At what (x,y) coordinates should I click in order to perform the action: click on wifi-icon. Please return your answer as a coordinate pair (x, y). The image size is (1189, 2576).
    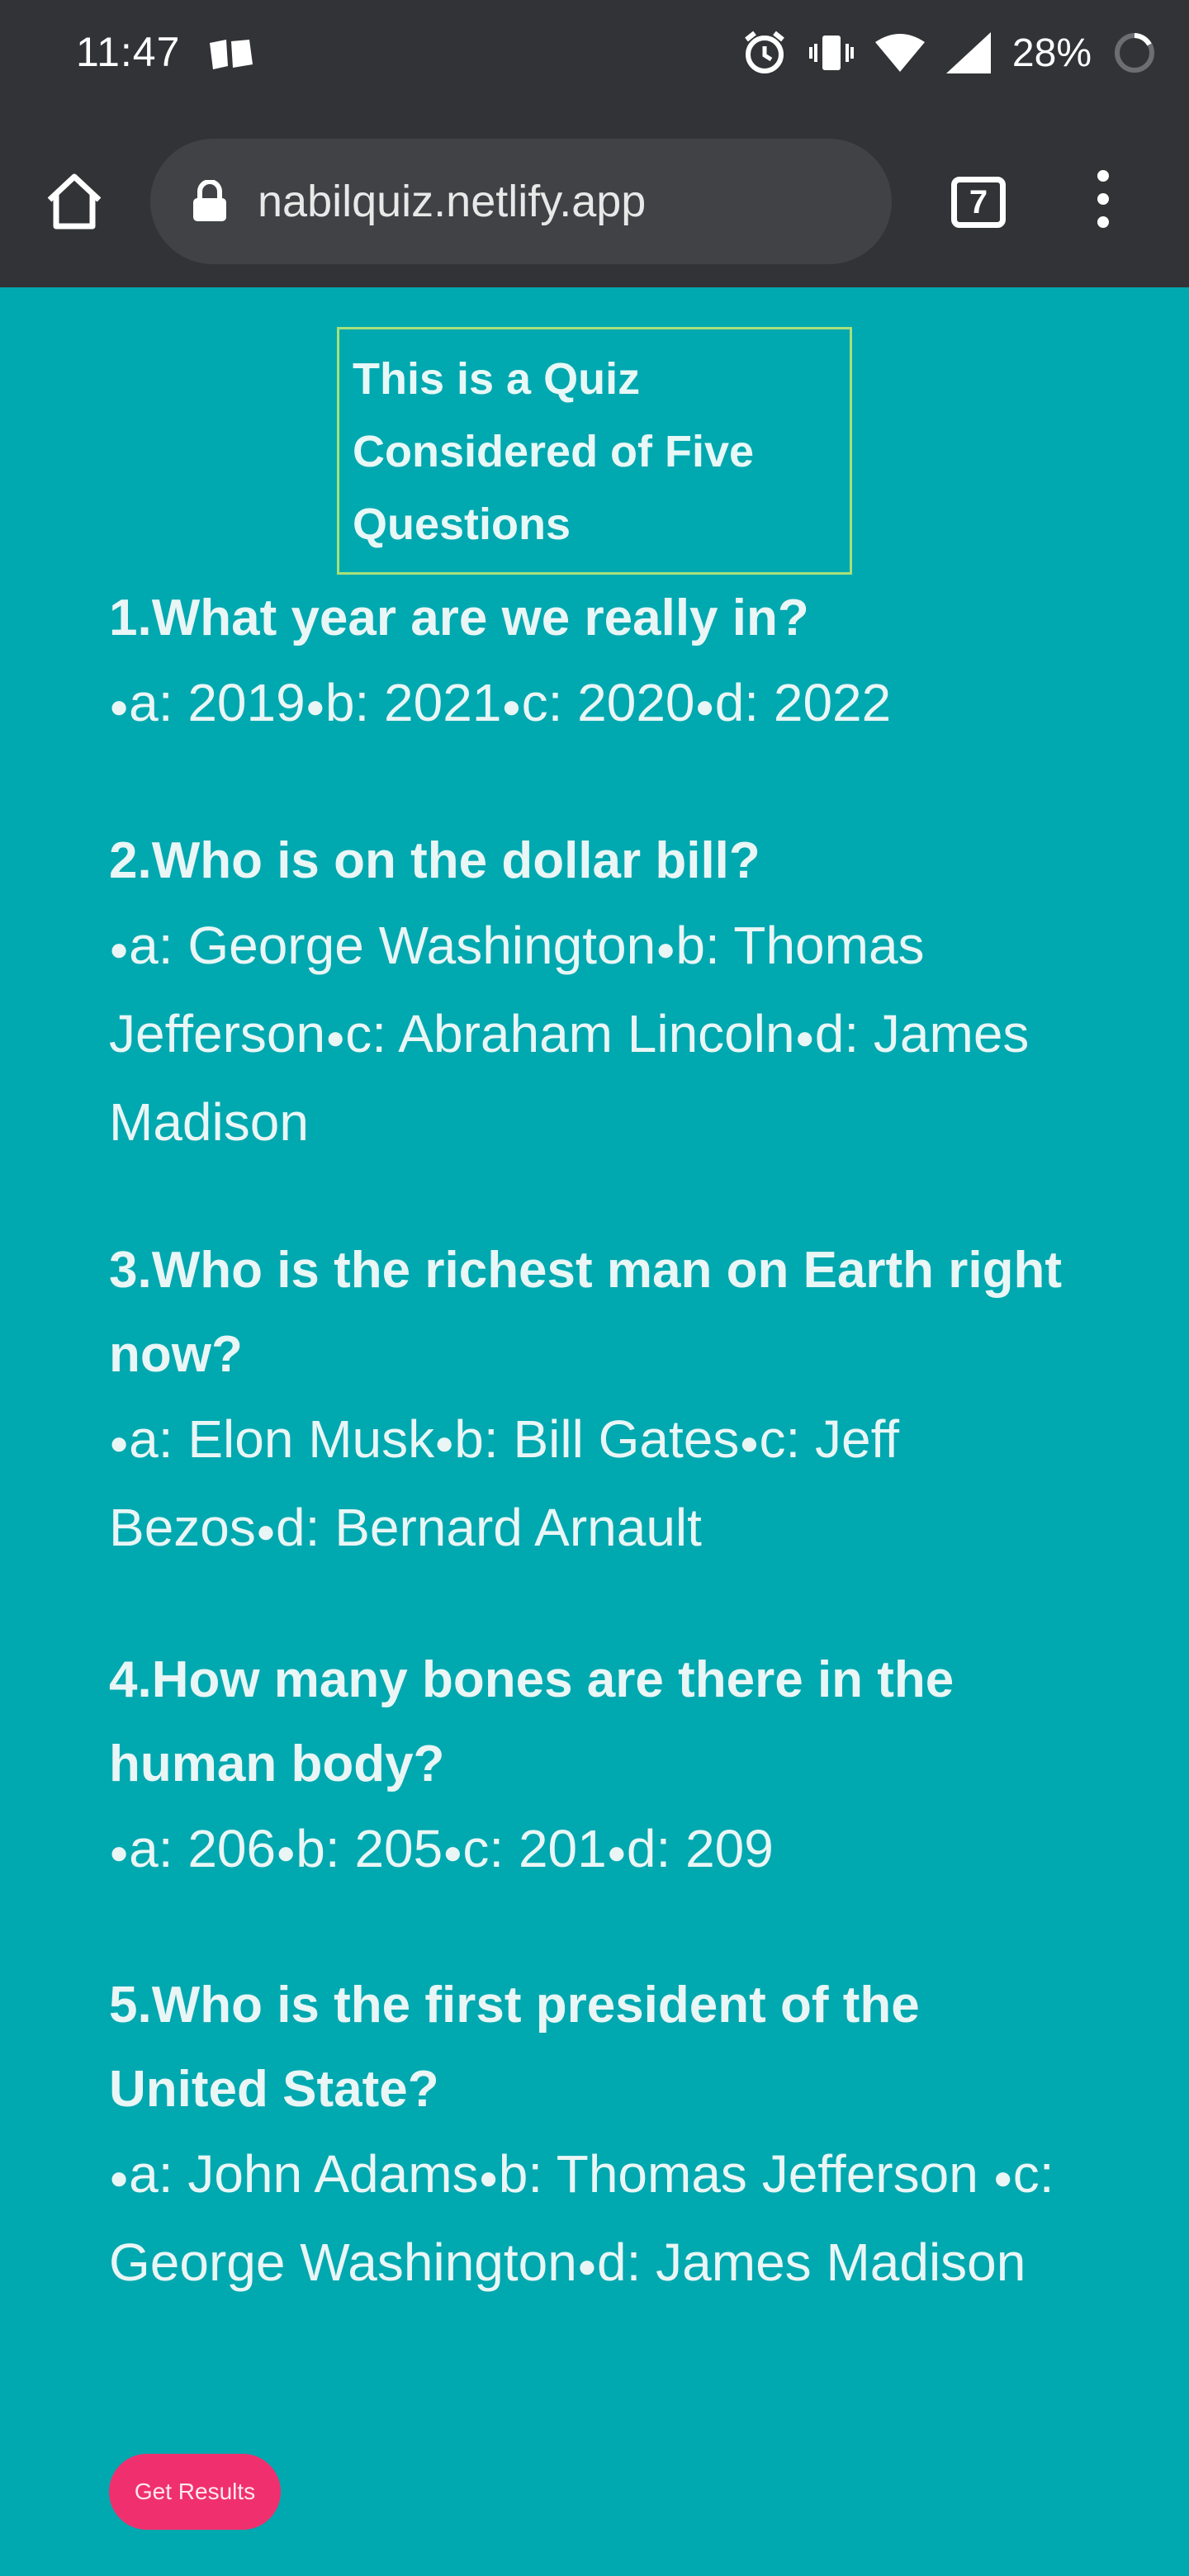
    Looking at the image, I should click on (899, 53).